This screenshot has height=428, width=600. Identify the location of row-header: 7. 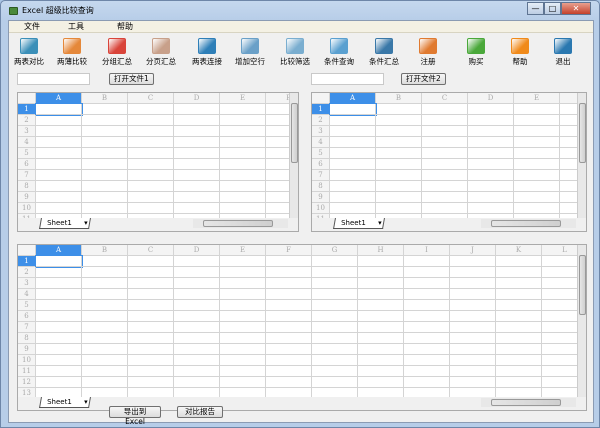
(27, 175).